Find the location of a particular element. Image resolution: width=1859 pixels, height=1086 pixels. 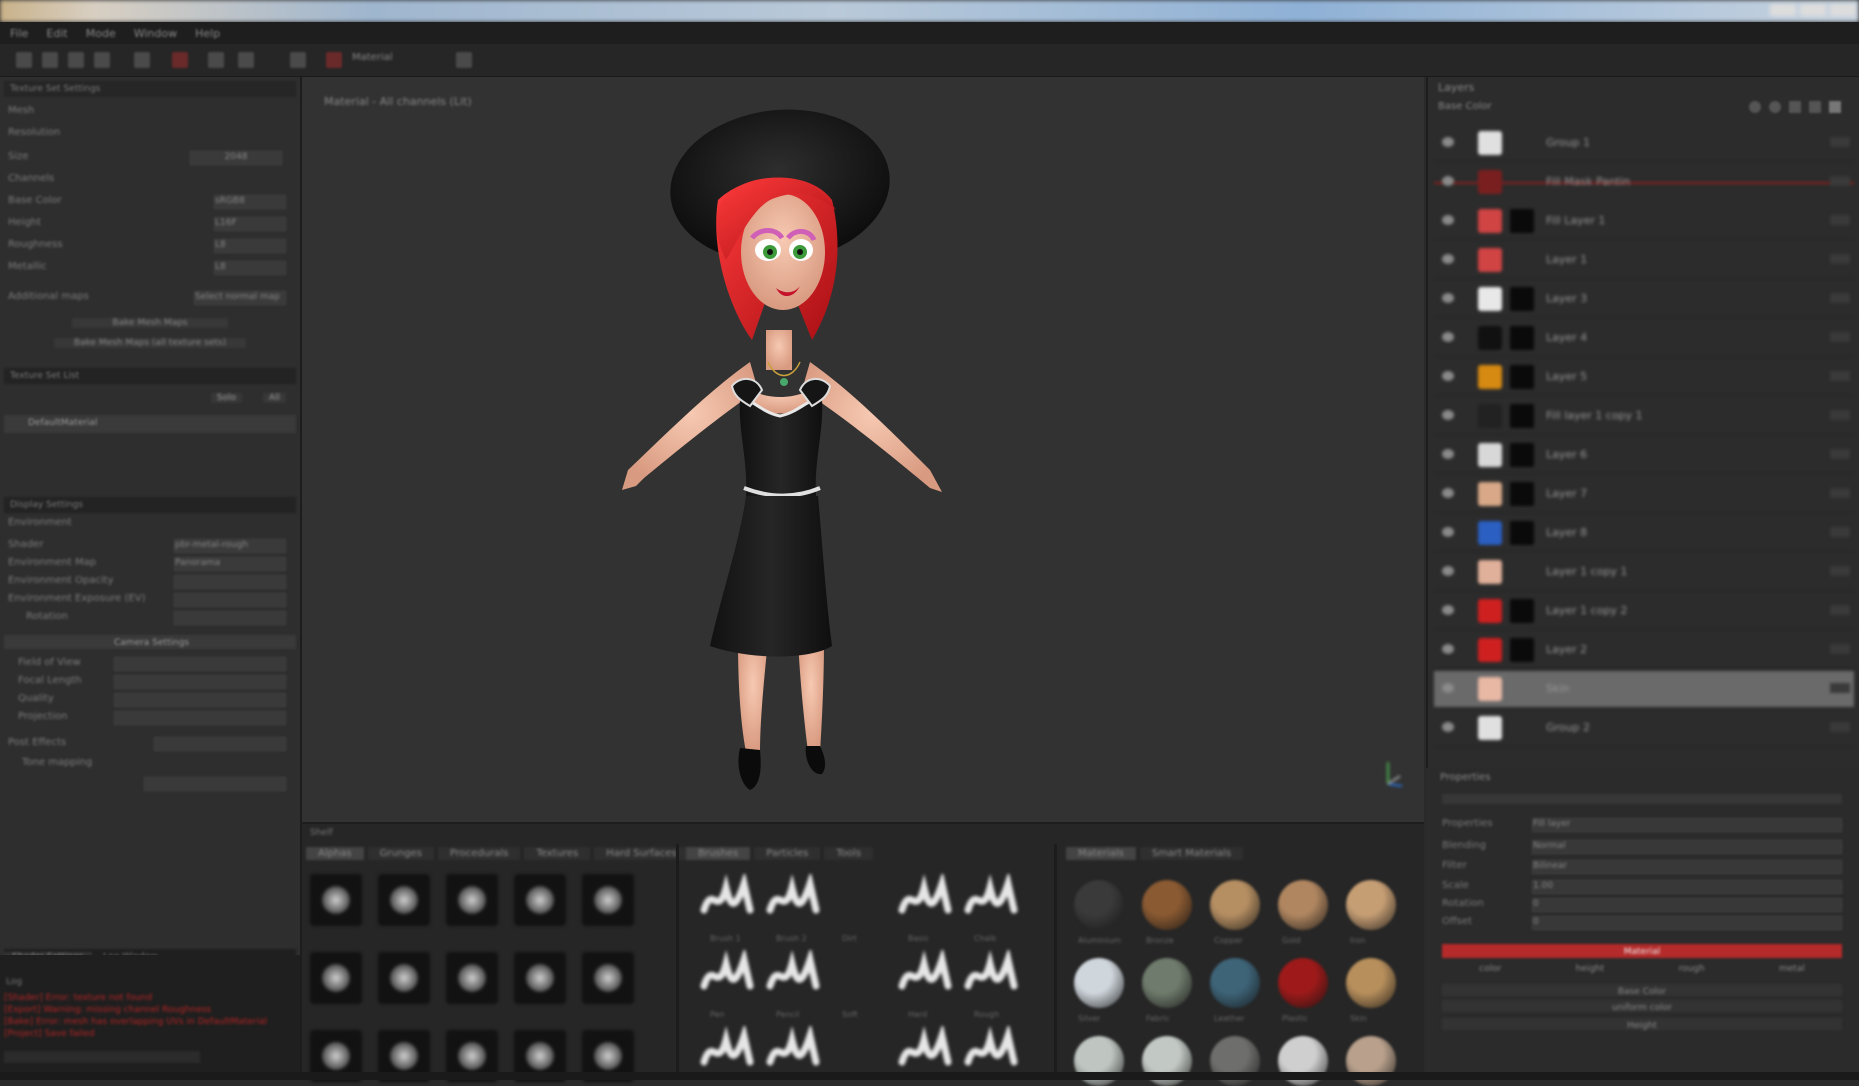

channel-row: Base Color sRGB8 is located at coordinates (150, 202).